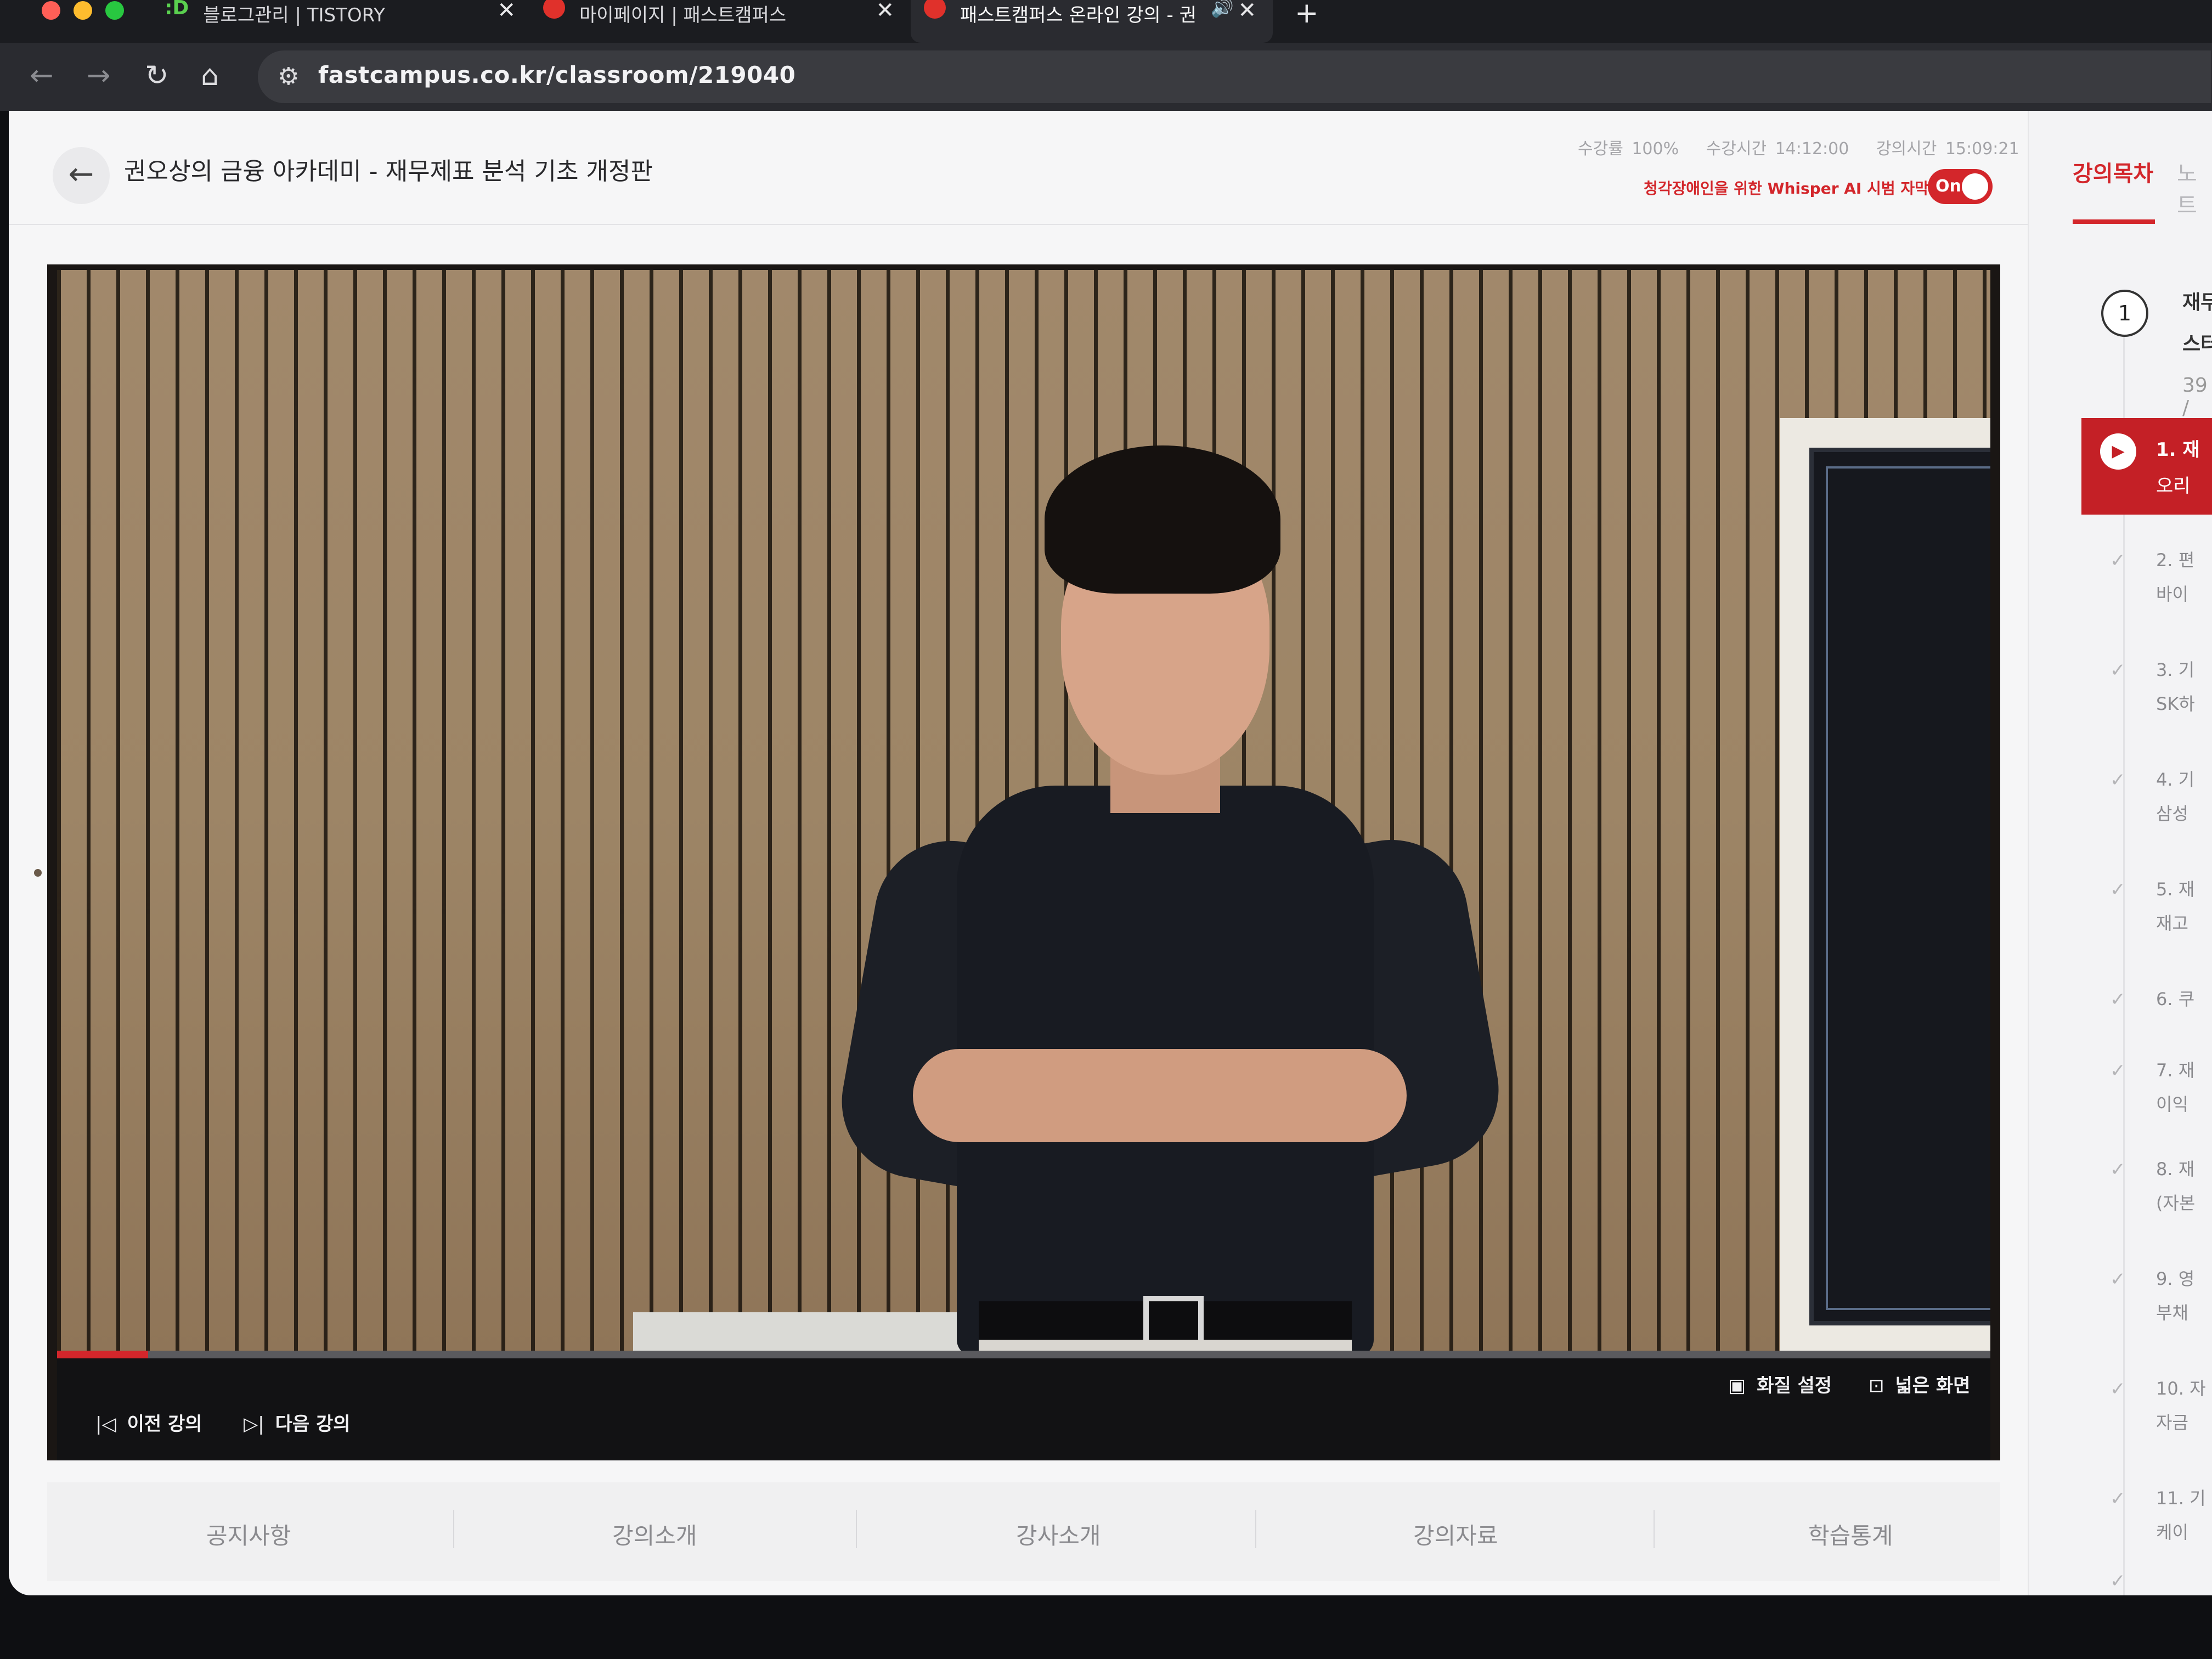 Image resolution: width=2212 pixels, height=1659 pixels. I want to click on monitor, so click(1899, 886).